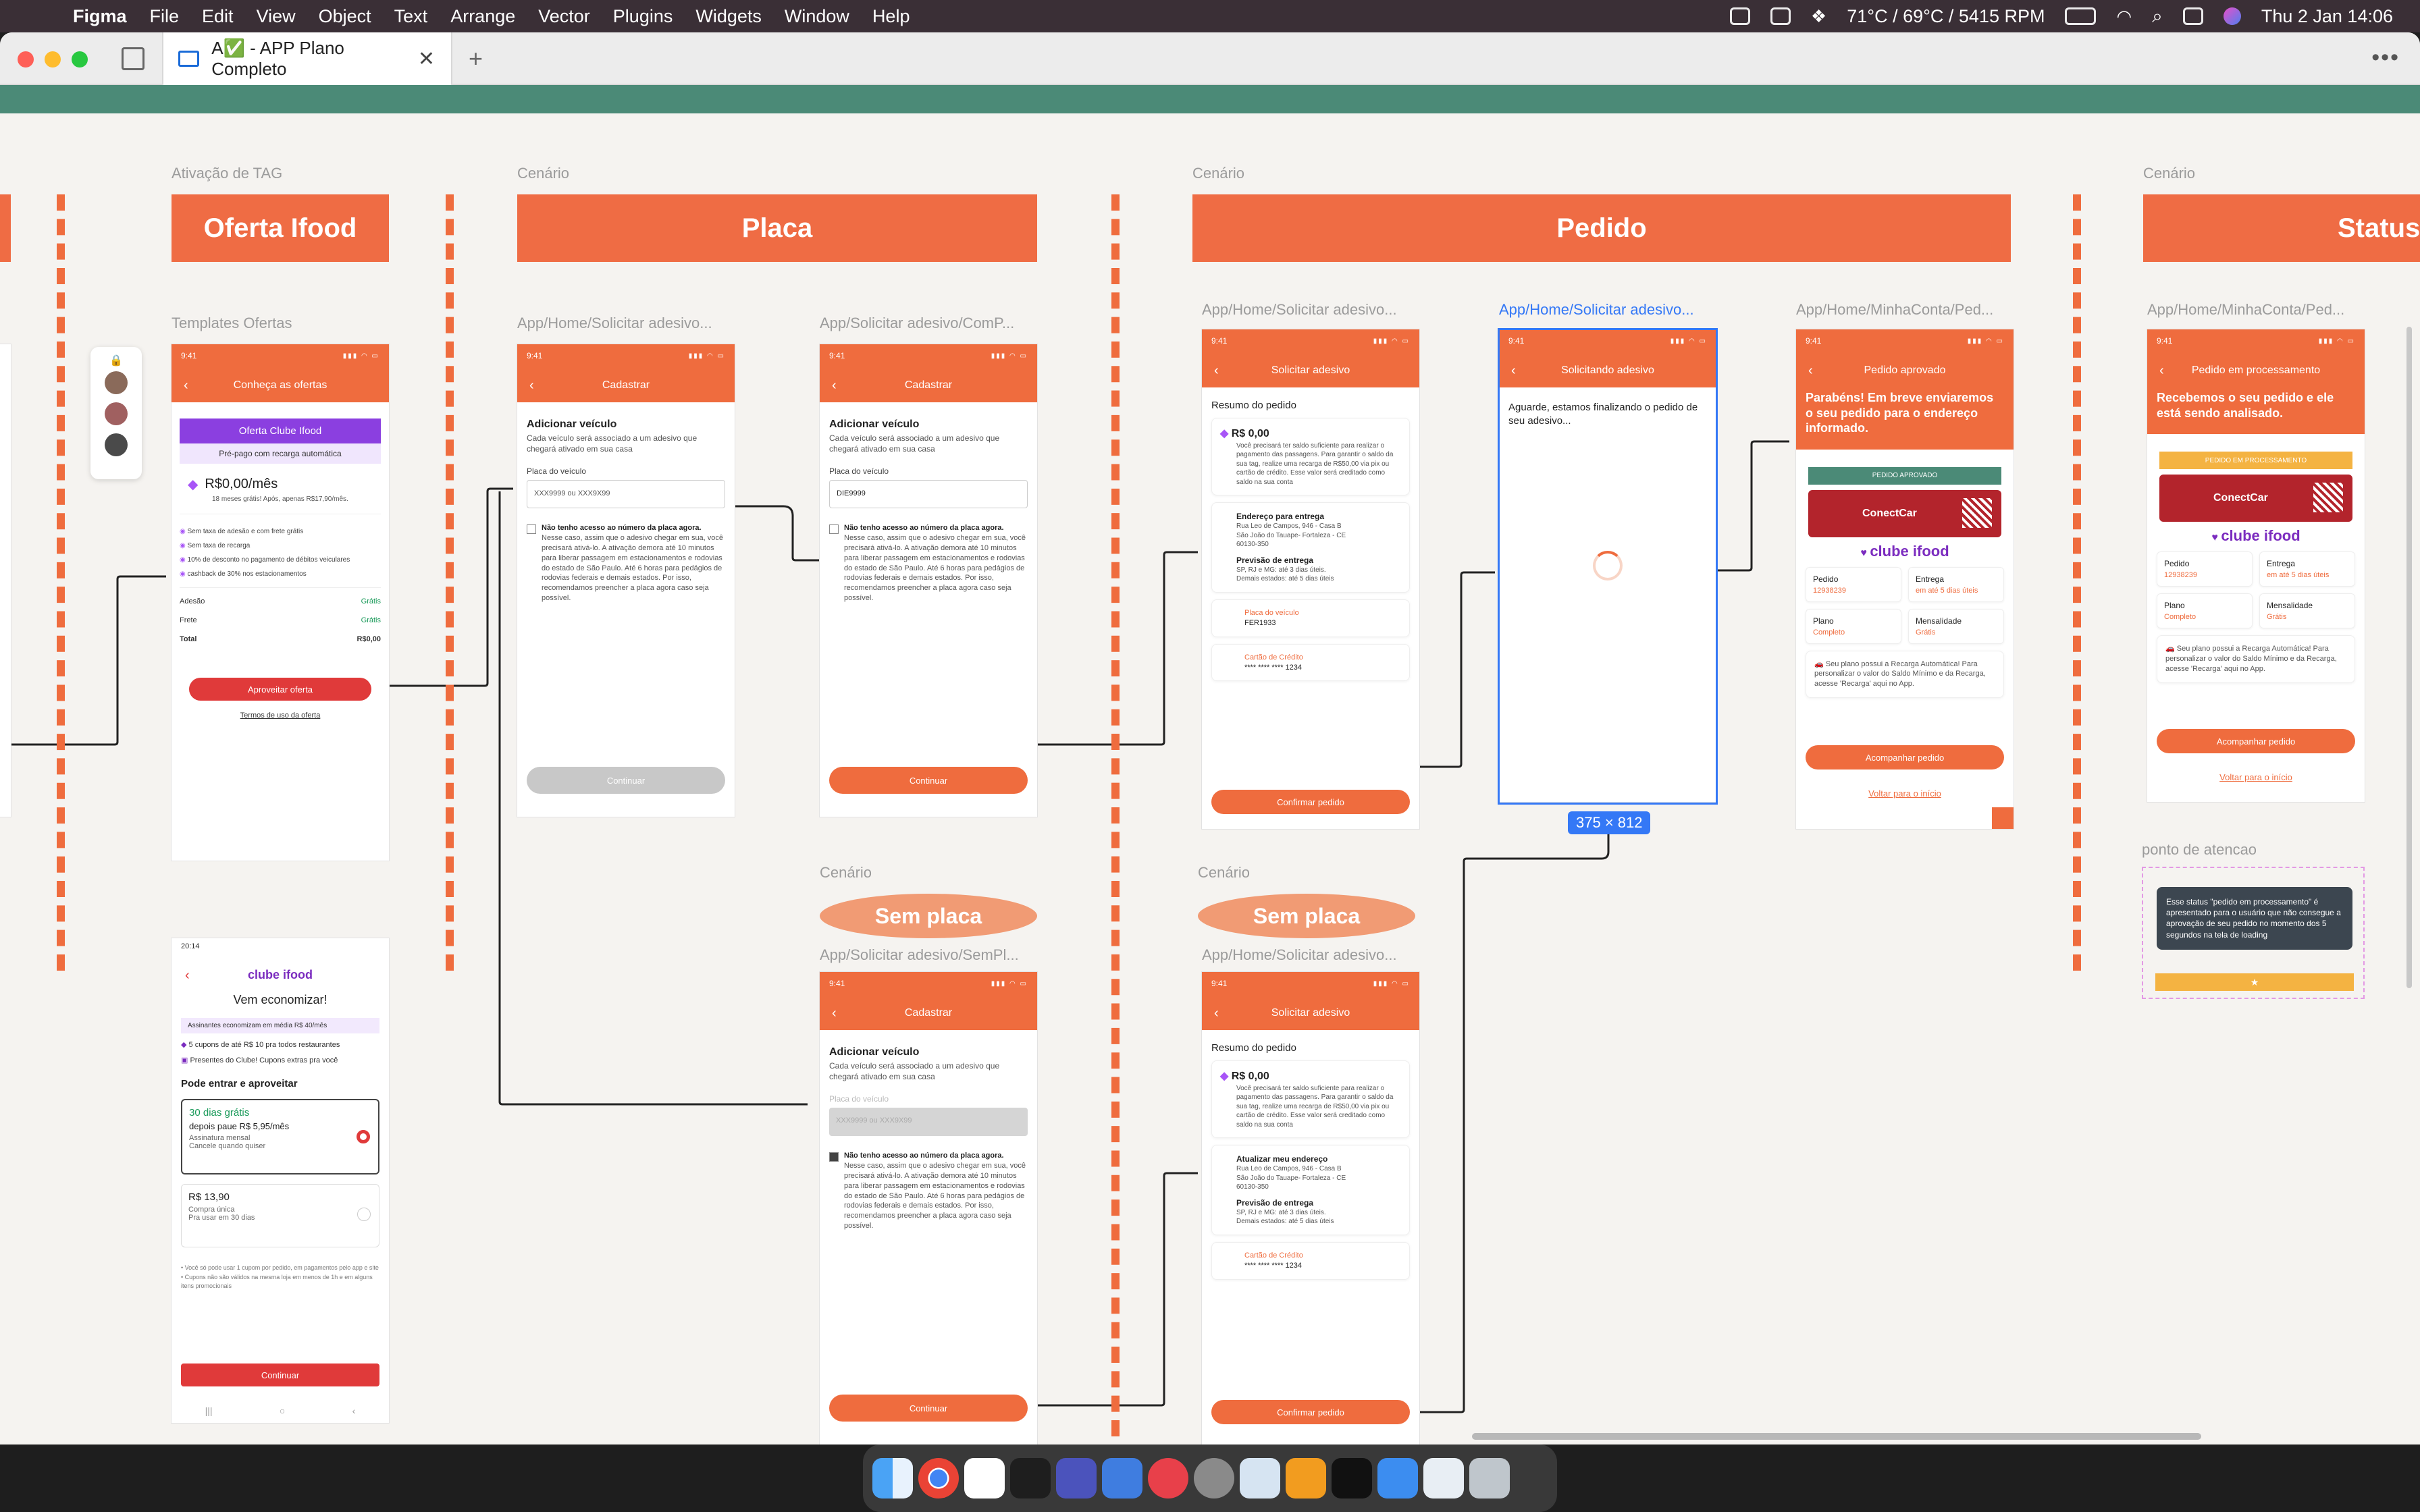  Describe the element at coordinates (2003, 818) in the screenshot. I see `resize-handle` at that location.